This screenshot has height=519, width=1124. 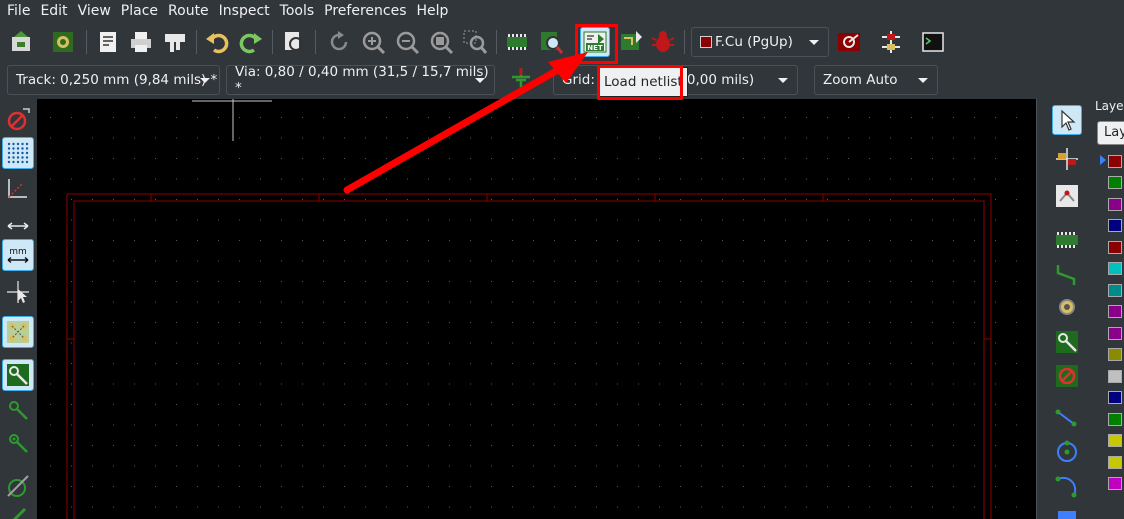 I want to click on local-ratsnest-icon, so click(x=1067, y=159).